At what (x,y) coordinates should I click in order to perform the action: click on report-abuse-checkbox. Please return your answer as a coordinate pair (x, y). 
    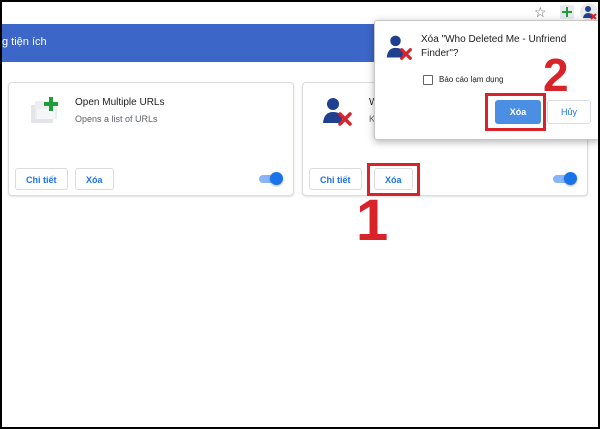
    Looking at the image, I should click on (428, 80).